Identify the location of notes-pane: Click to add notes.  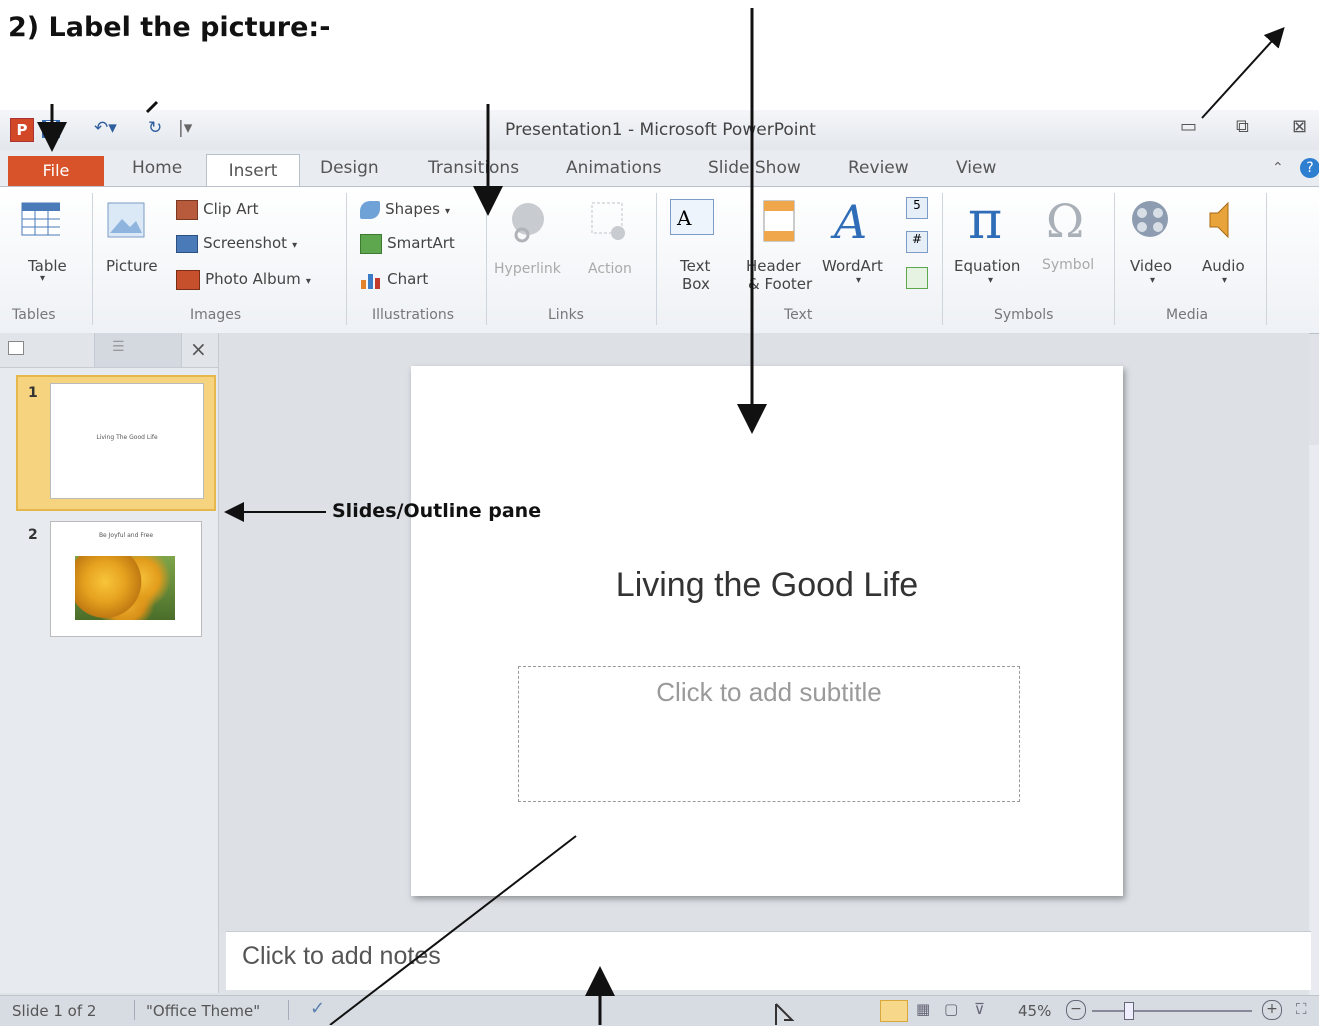
(768, 960).